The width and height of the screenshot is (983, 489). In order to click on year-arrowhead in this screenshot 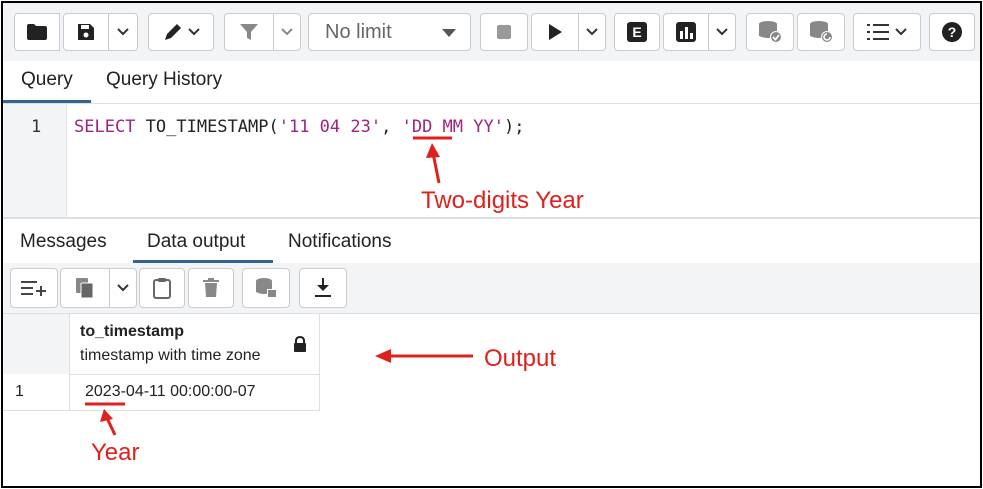, I will do `click(106, 415)`.